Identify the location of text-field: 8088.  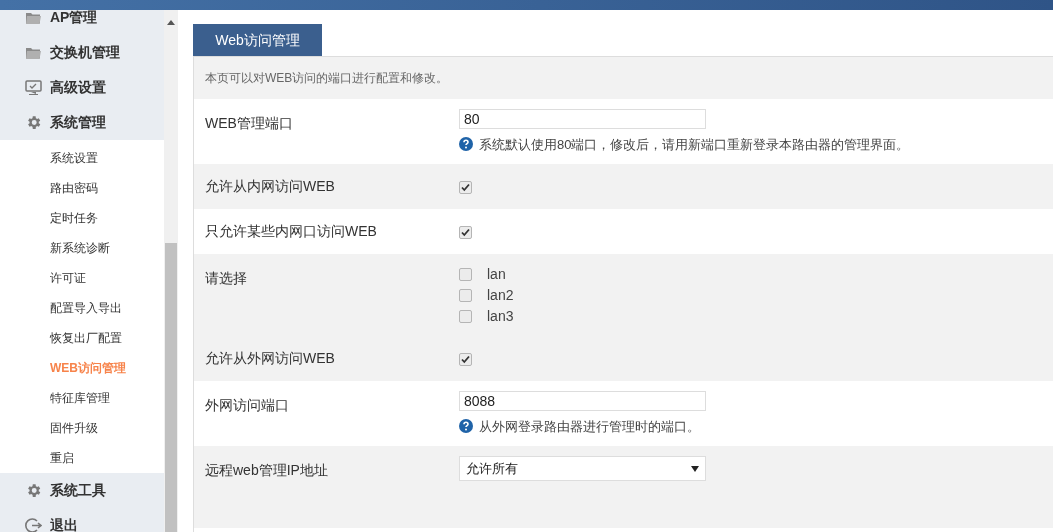
(582, 401).